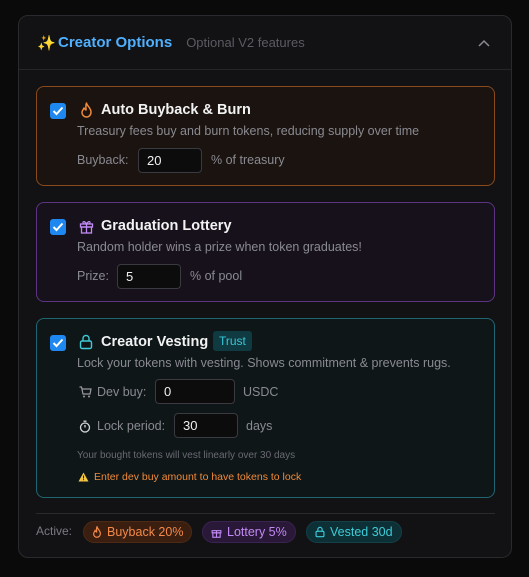 This screenshot has height=577, width=529. I want to click on buyback-label: Buyback:, so click(103, 160).